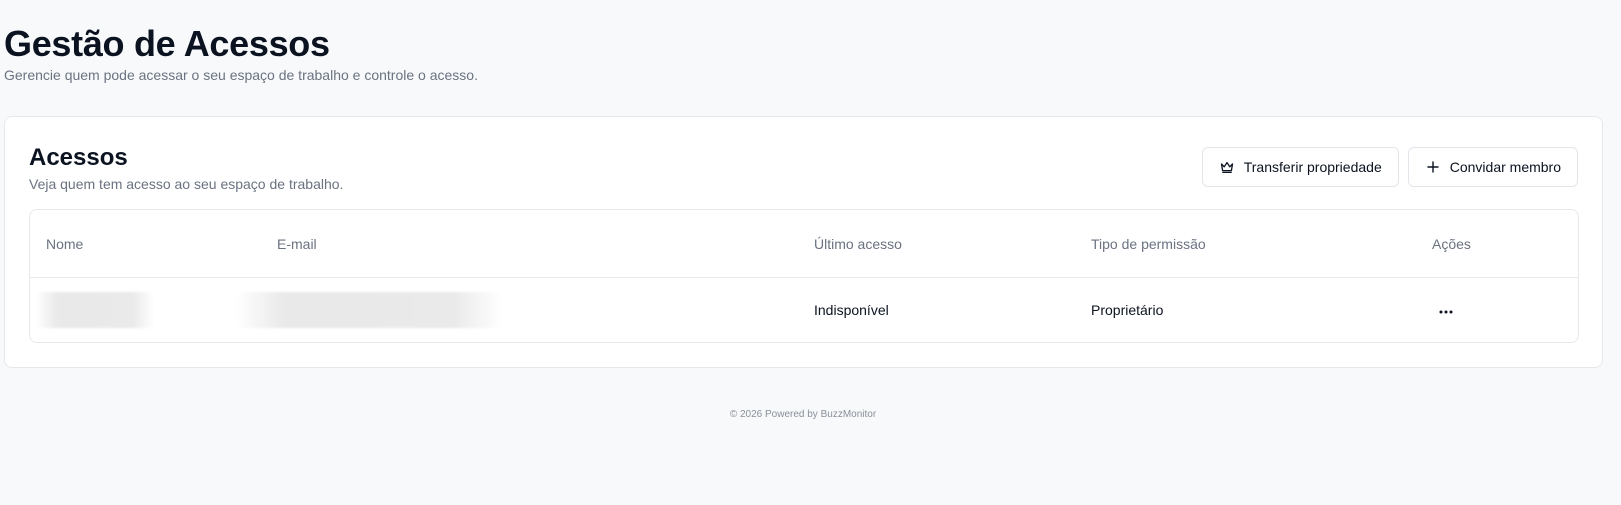 The width and height of the screenshot is (1621, 505). I want to click on column-header-name: Nome, so click(65, 244).